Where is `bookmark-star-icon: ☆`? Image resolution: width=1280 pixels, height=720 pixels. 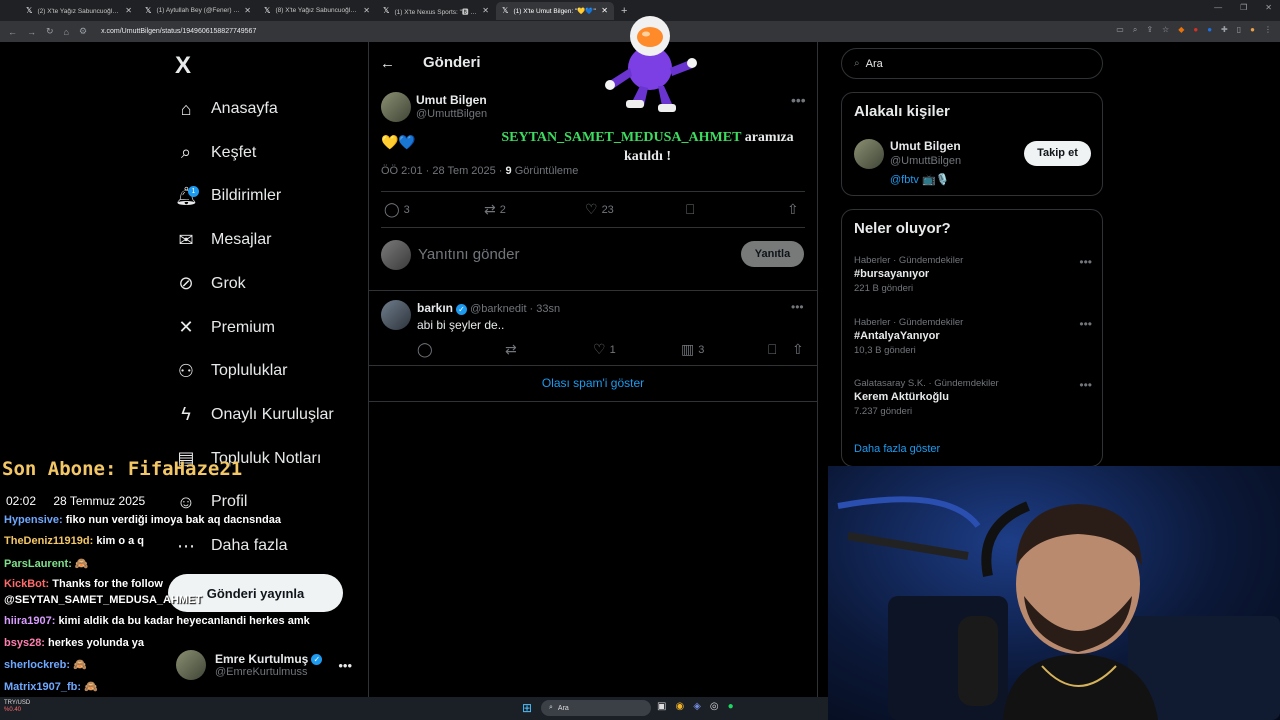
bookmark-star-icon: ☆ is located at coordinates (1165, 30).